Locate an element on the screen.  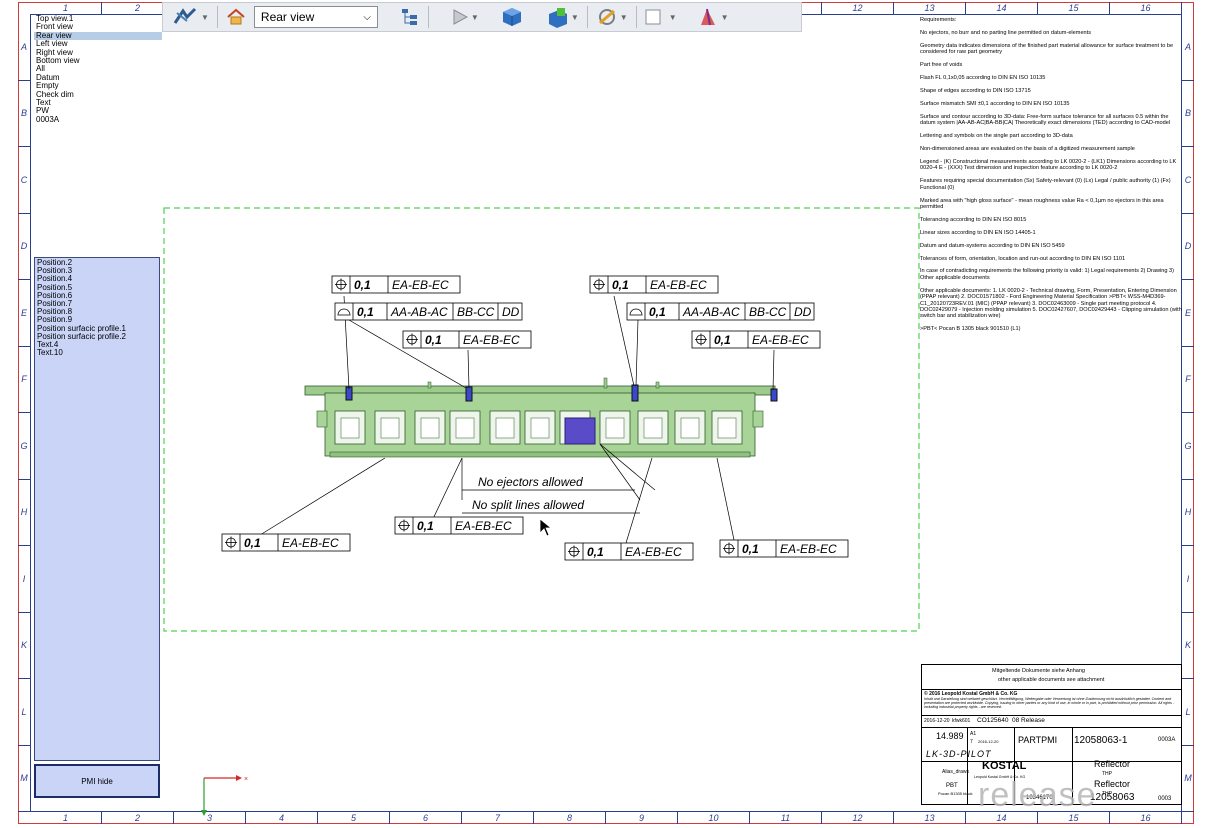
pmi-hide-button: PMI hide is located at coordinates (97, 781).